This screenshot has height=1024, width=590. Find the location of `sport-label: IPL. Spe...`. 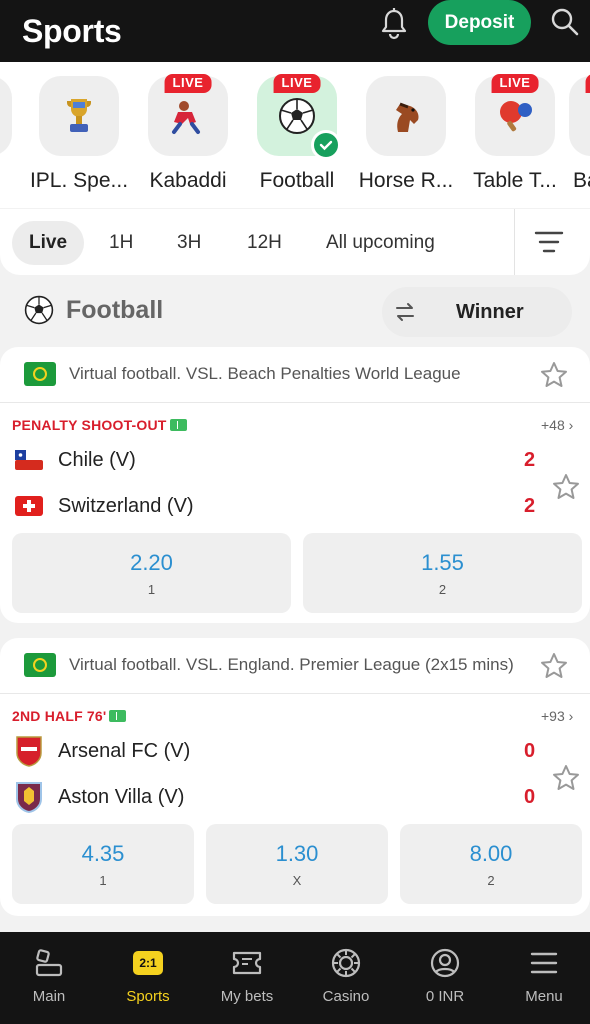

sport-label: IPL. Spe... is located at coordinates (79, 180).